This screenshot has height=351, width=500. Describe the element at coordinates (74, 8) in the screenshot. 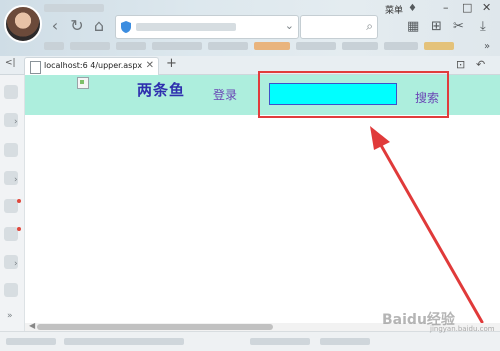

I see `blurred-title-text` at that location.